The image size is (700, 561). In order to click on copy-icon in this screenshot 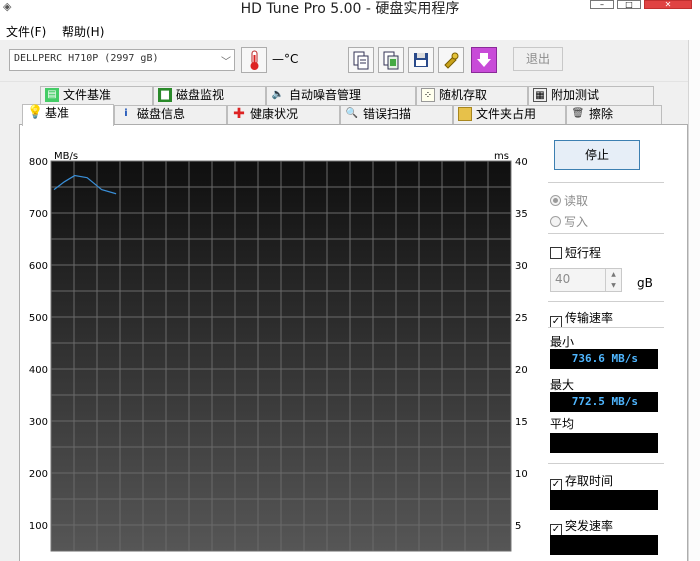, I will do `click(361, 60)`.